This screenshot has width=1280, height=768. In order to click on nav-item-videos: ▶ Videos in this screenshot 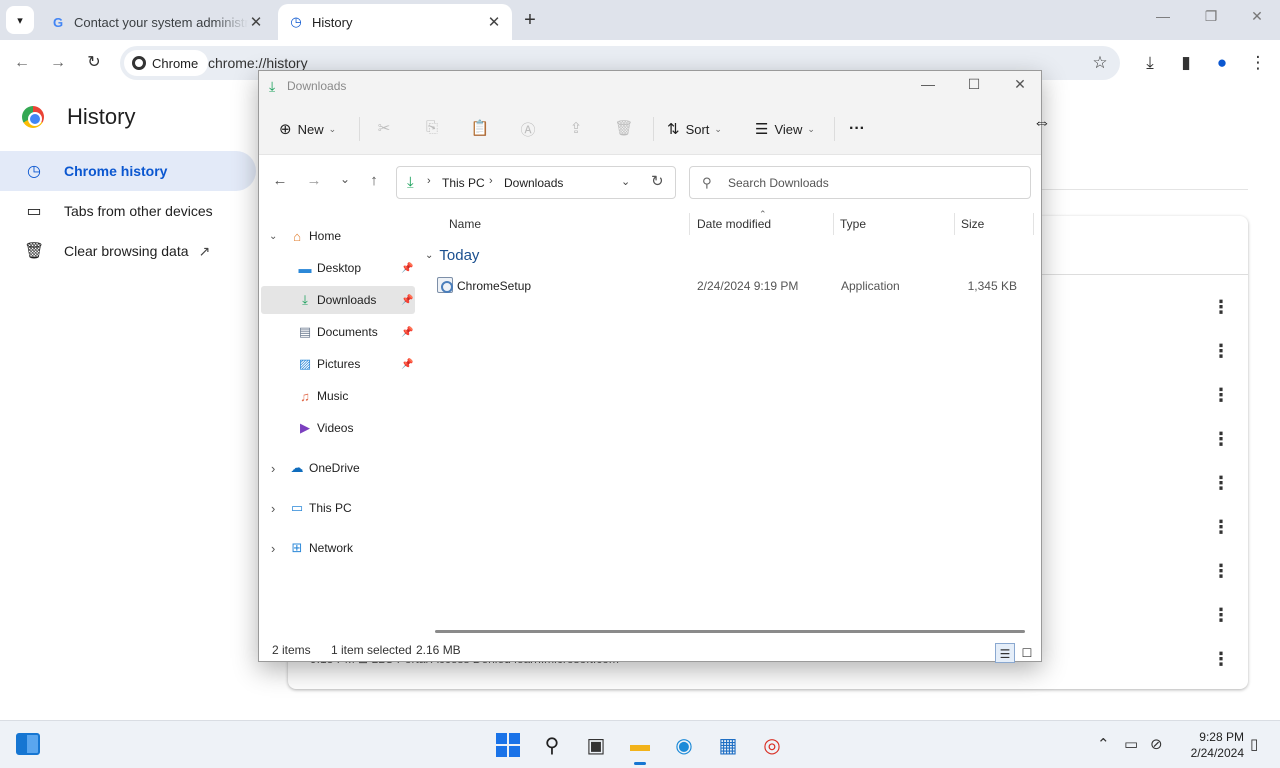, I will do `click(338, 428)`.